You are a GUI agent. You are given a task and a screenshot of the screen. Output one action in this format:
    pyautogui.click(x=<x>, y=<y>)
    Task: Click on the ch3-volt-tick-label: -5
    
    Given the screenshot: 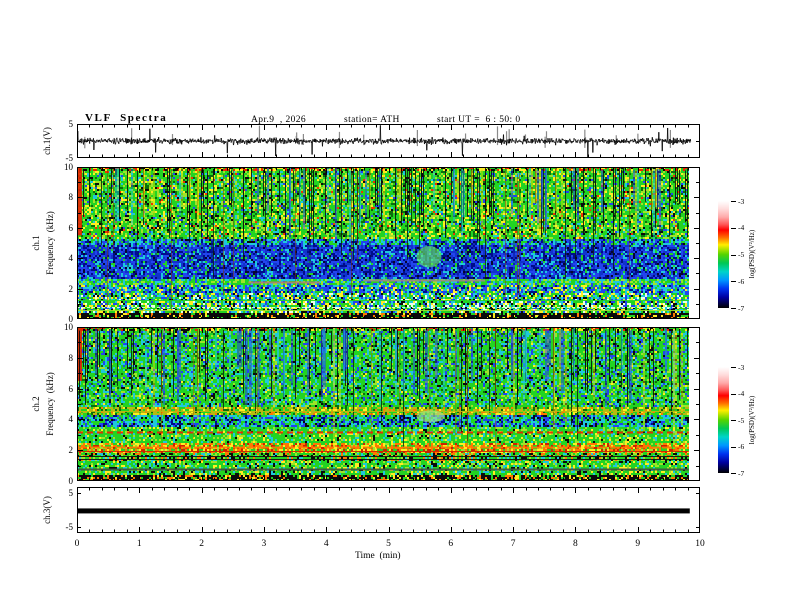 What is the action you would take?
    pyautogui.click(x=69, y=527)
    